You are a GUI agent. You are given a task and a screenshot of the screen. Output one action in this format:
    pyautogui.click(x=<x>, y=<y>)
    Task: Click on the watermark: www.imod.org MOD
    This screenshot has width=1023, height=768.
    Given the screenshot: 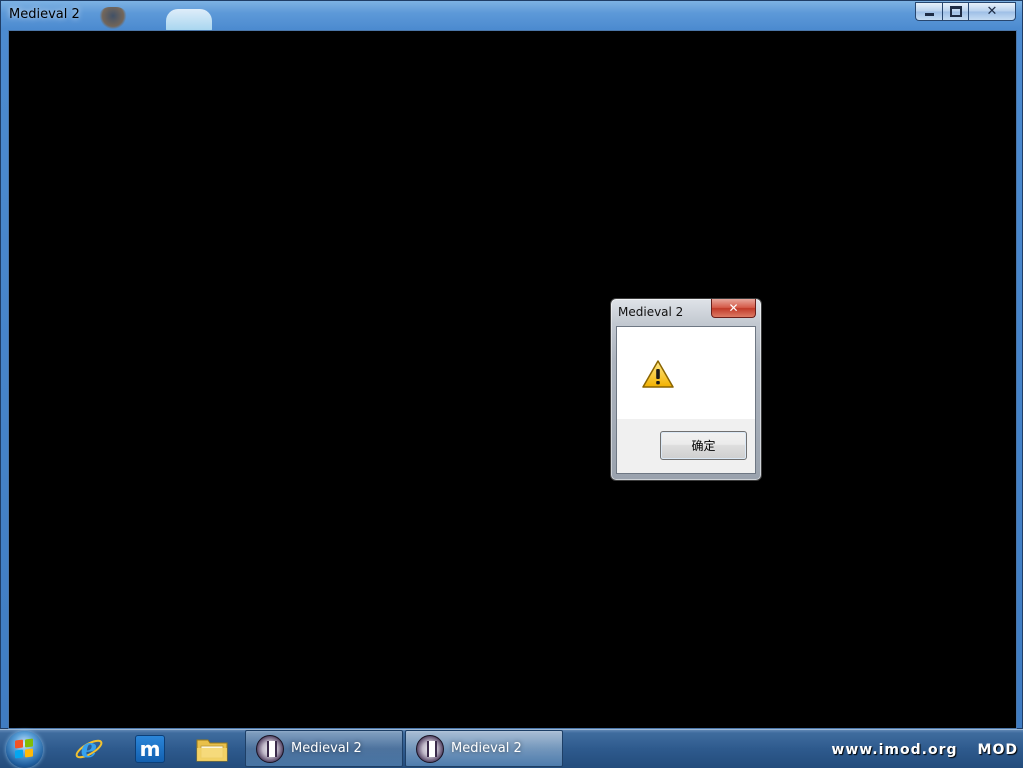 What is the action you would take?
    pyautogui.click(x=924, y=750)
    